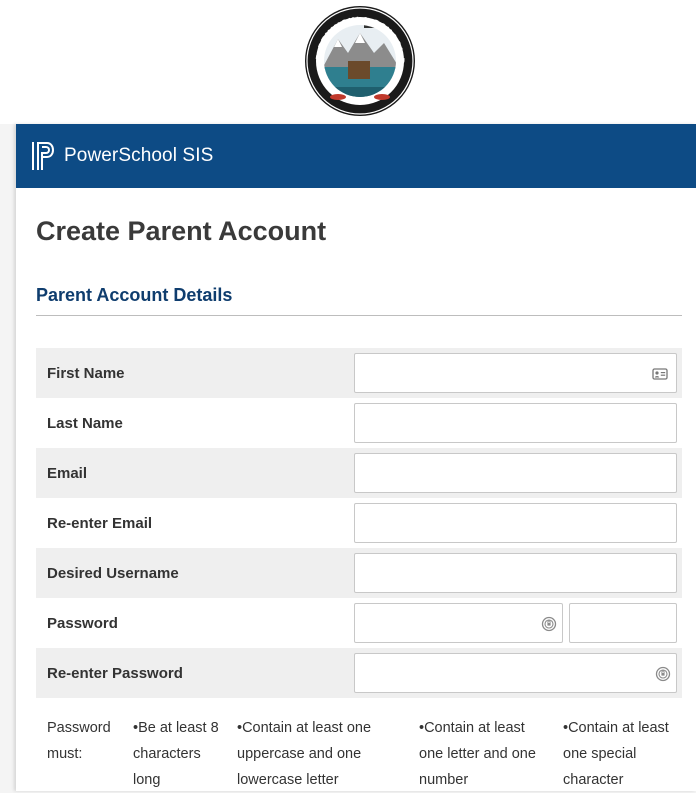  Describe the element at coordinates (85, 423) in the screenshot. I see `last-name-label: Last Name` at that location.